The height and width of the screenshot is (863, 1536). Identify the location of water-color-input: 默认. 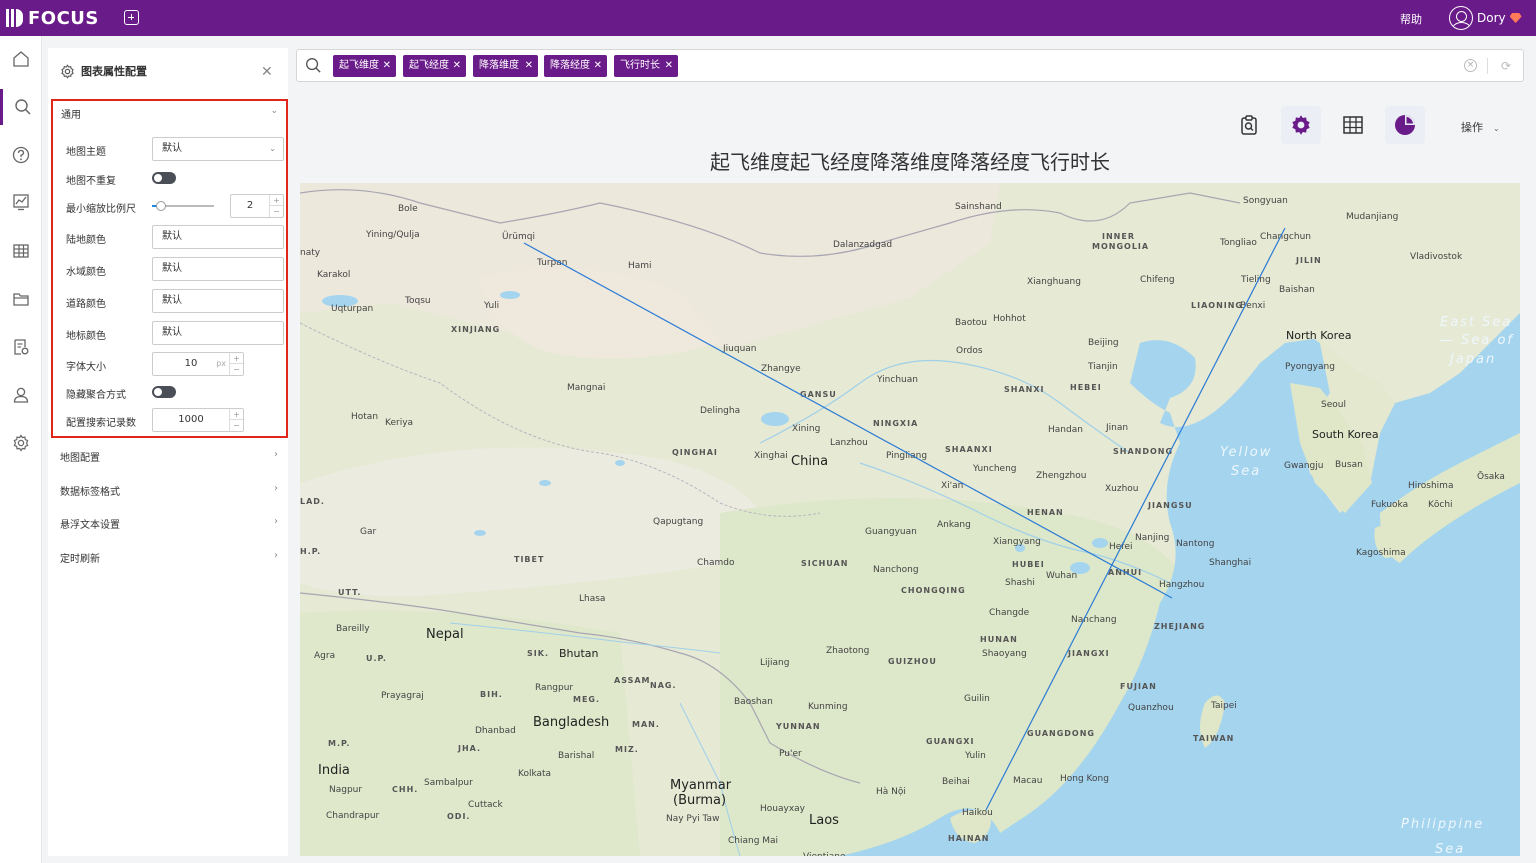
(218, 269).